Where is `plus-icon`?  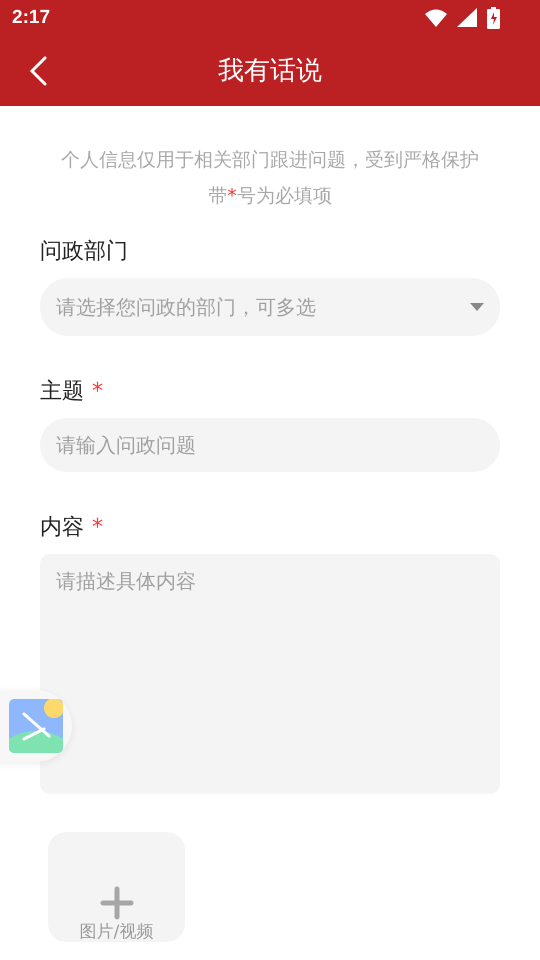 plus-icon is located at coordinates (117, 903).